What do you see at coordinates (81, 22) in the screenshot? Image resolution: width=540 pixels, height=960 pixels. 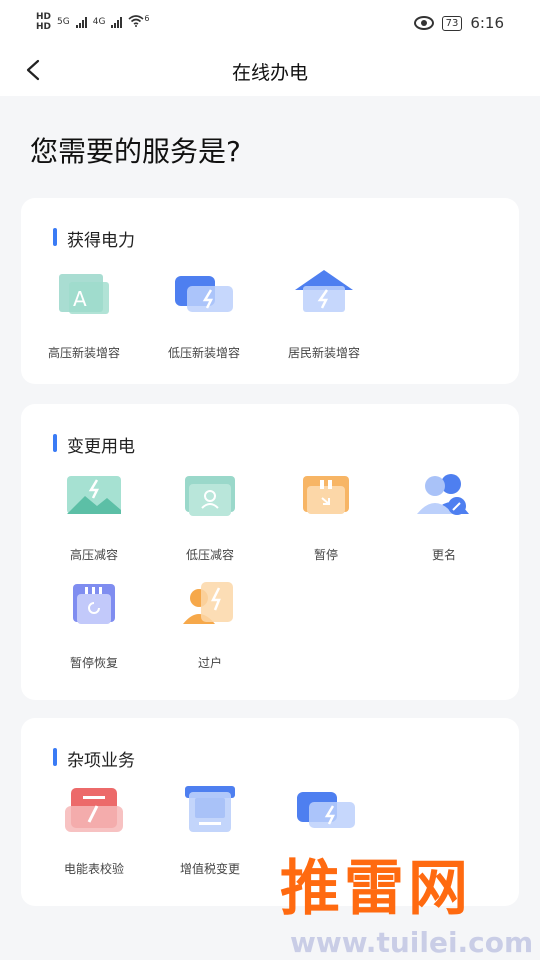 I see `signal-icon` at bounding box center [81, 22].